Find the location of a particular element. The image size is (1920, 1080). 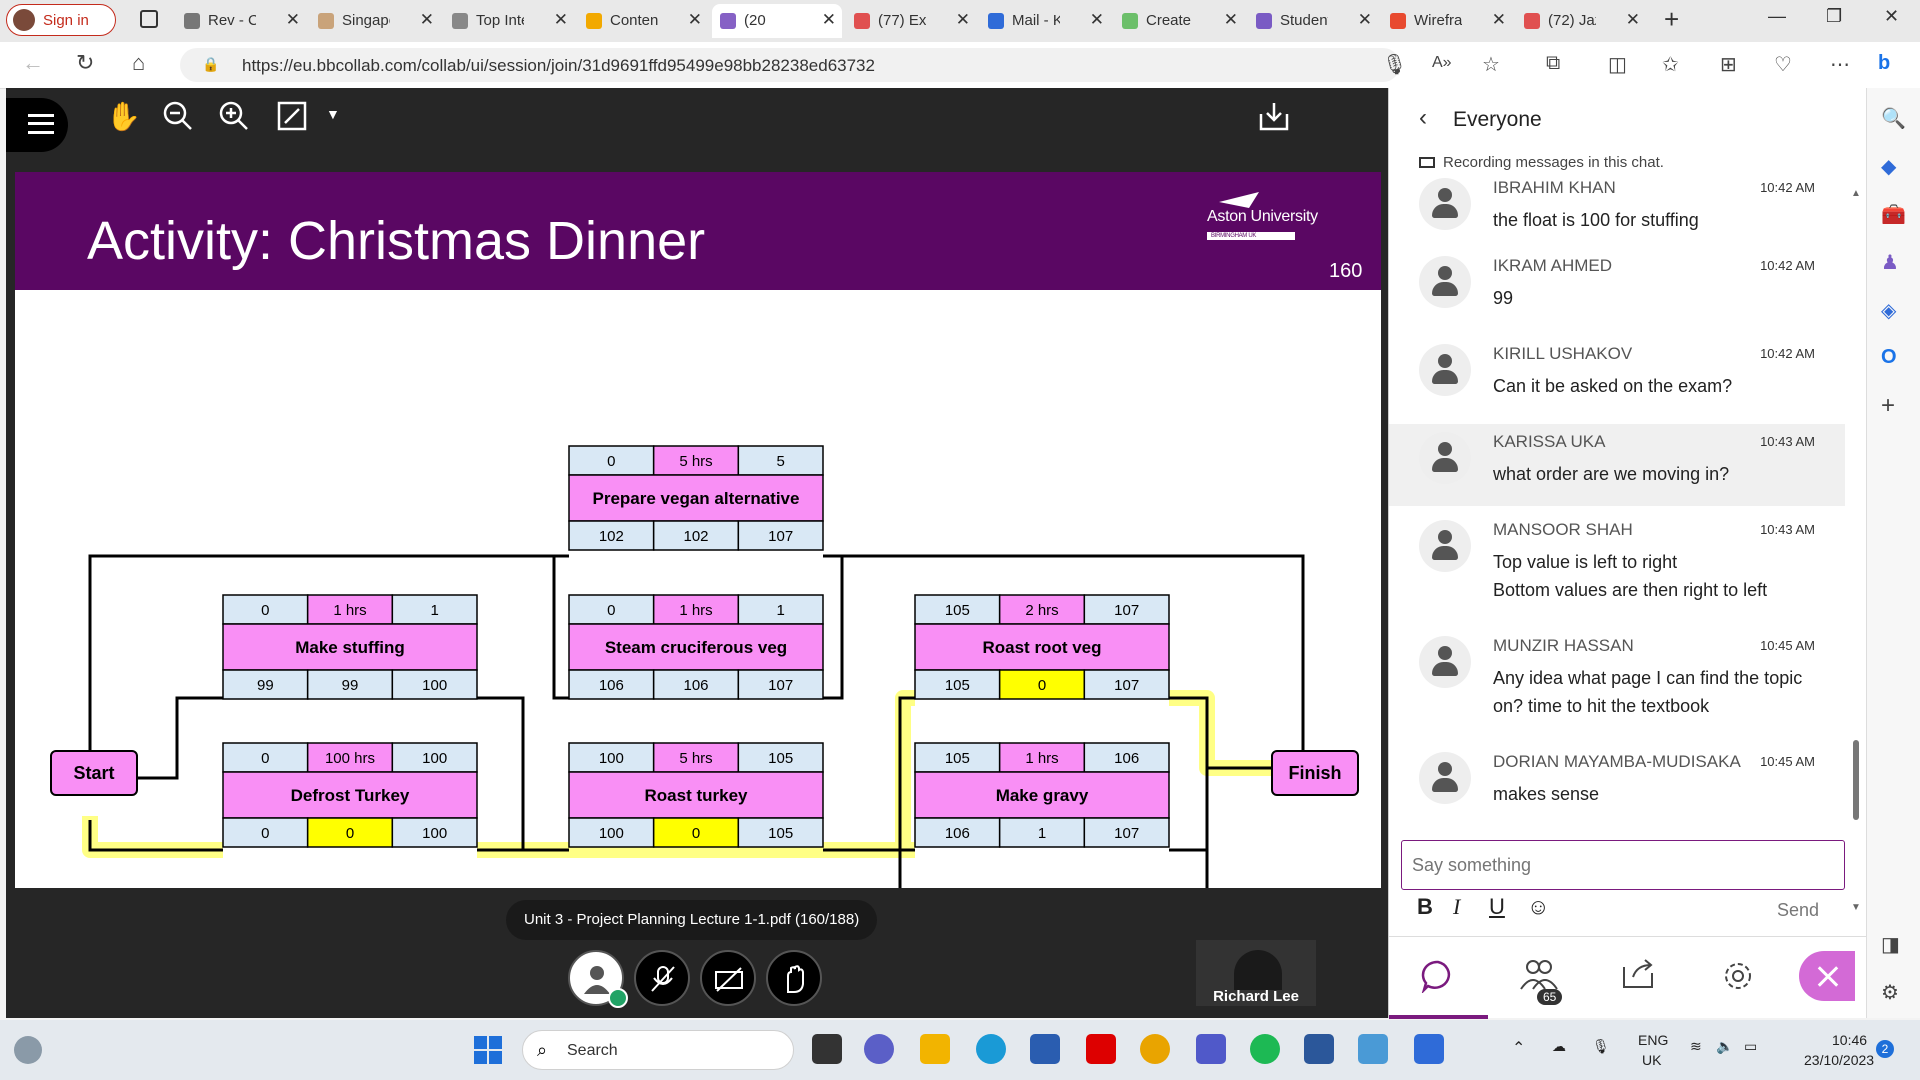

back-icon: ← is located at coordinates (33, 63).